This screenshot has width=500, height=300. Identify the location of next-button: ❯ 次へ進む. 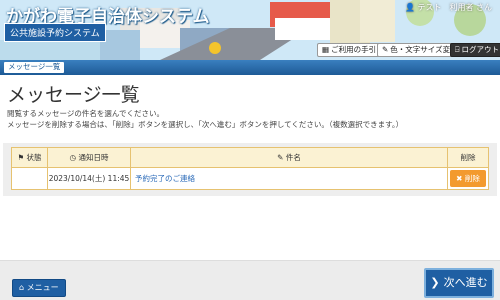
(459, 283).